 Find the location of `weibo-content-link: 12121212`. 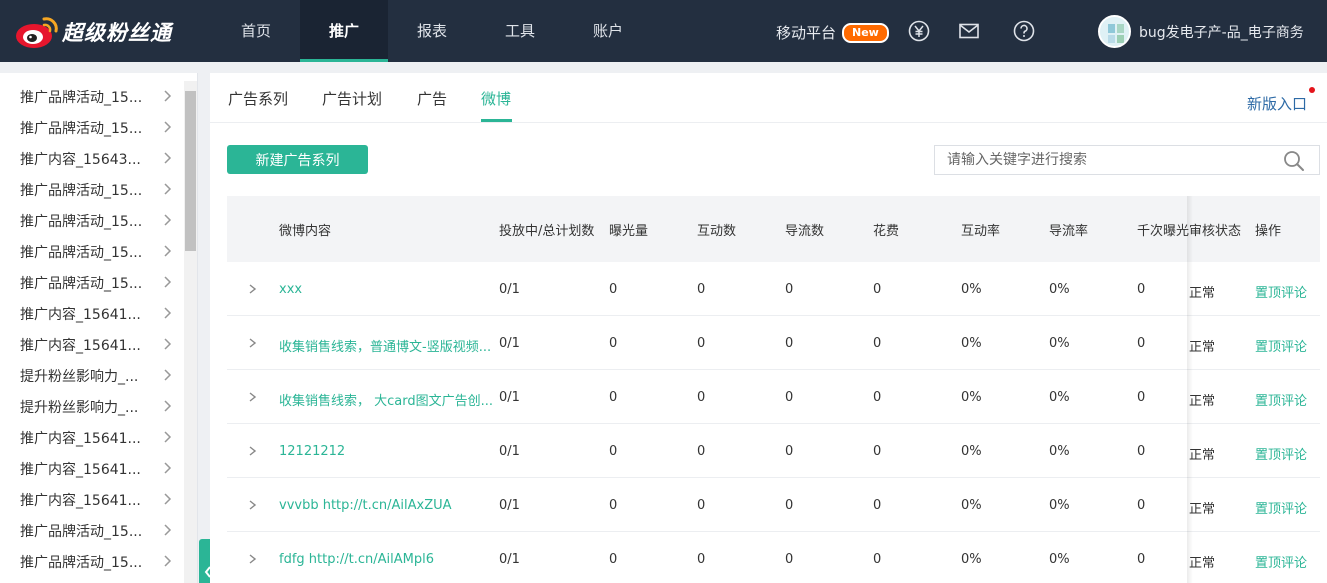

weibo-content-link: 12121212 is located at coordinates (312, 451).